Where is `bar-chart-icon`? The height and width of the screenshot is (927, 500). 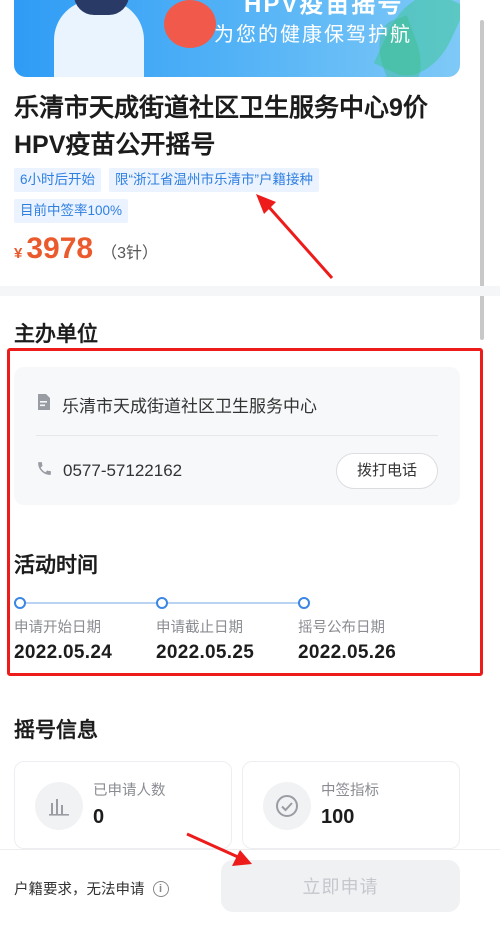
bar-chart-icon is located at coordinates (59, 806).